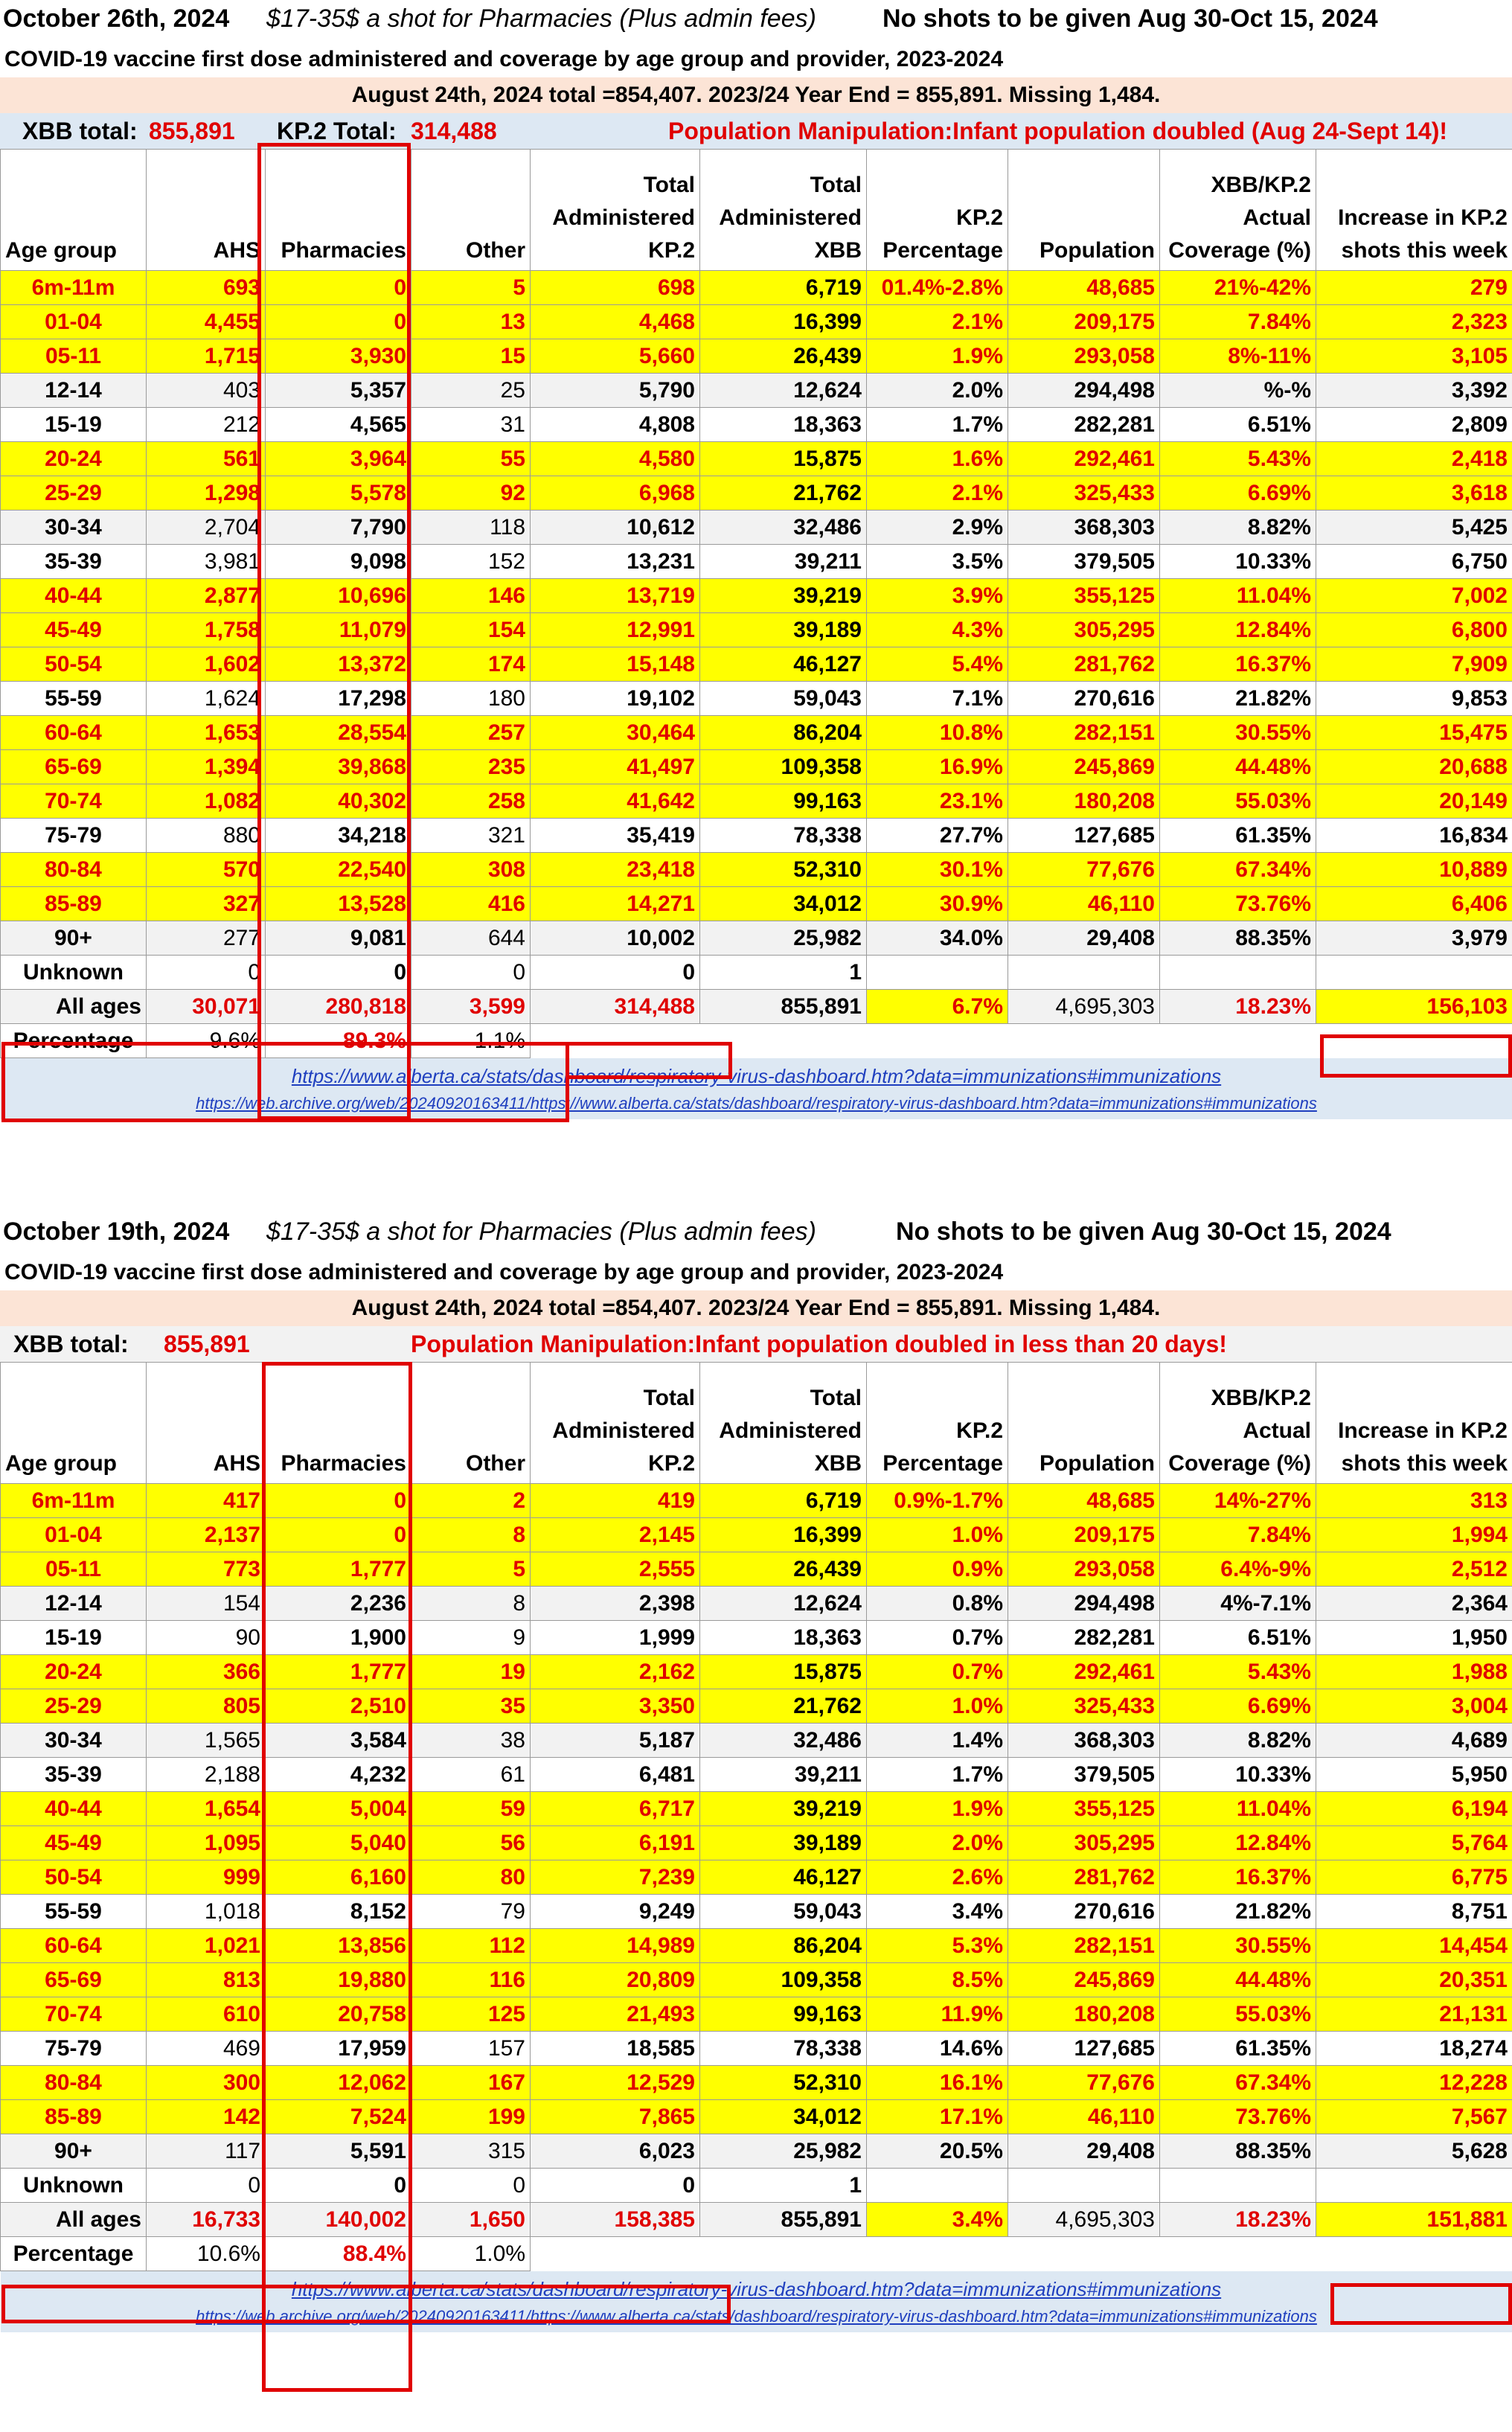 Image resolution: width=1512 pixels, height=2432 pixels. Describe the element at coordinates (73, 210) in the screenshot. I see `col-age-group-header: Age group` at that location.